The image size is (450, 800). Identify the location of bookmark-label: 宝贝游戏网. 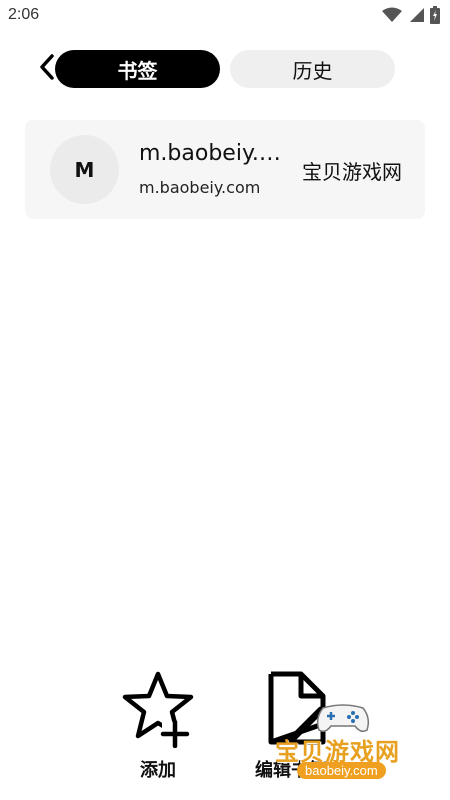
(352, 172).